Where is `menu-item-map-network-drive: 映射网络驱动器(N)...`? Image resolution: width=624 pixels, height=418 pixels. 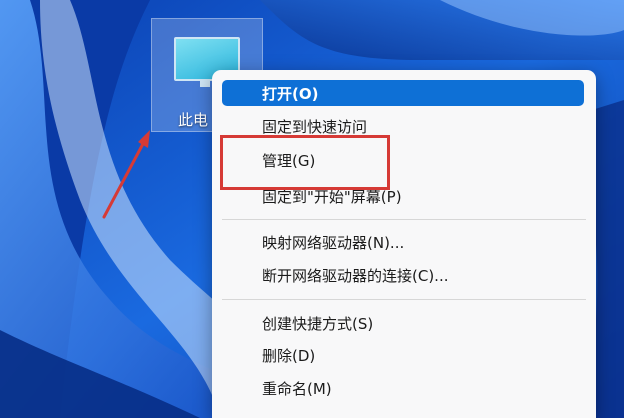 menu-item-map-network-drive: 映射网络驱动器(N)... is located at coordinates (403, 242).